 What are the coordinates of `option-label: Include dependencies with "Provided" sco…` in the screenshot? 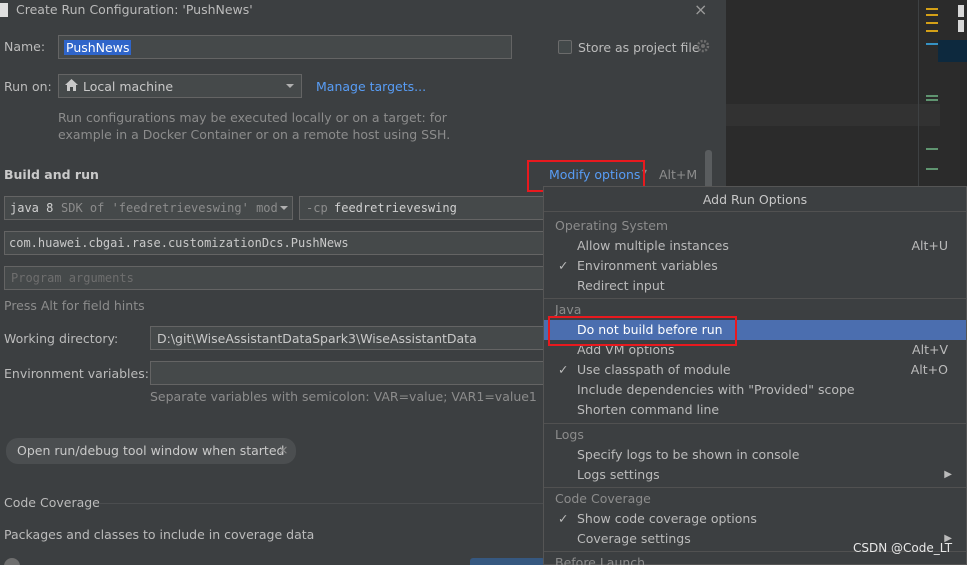 It's located at (716, 389).